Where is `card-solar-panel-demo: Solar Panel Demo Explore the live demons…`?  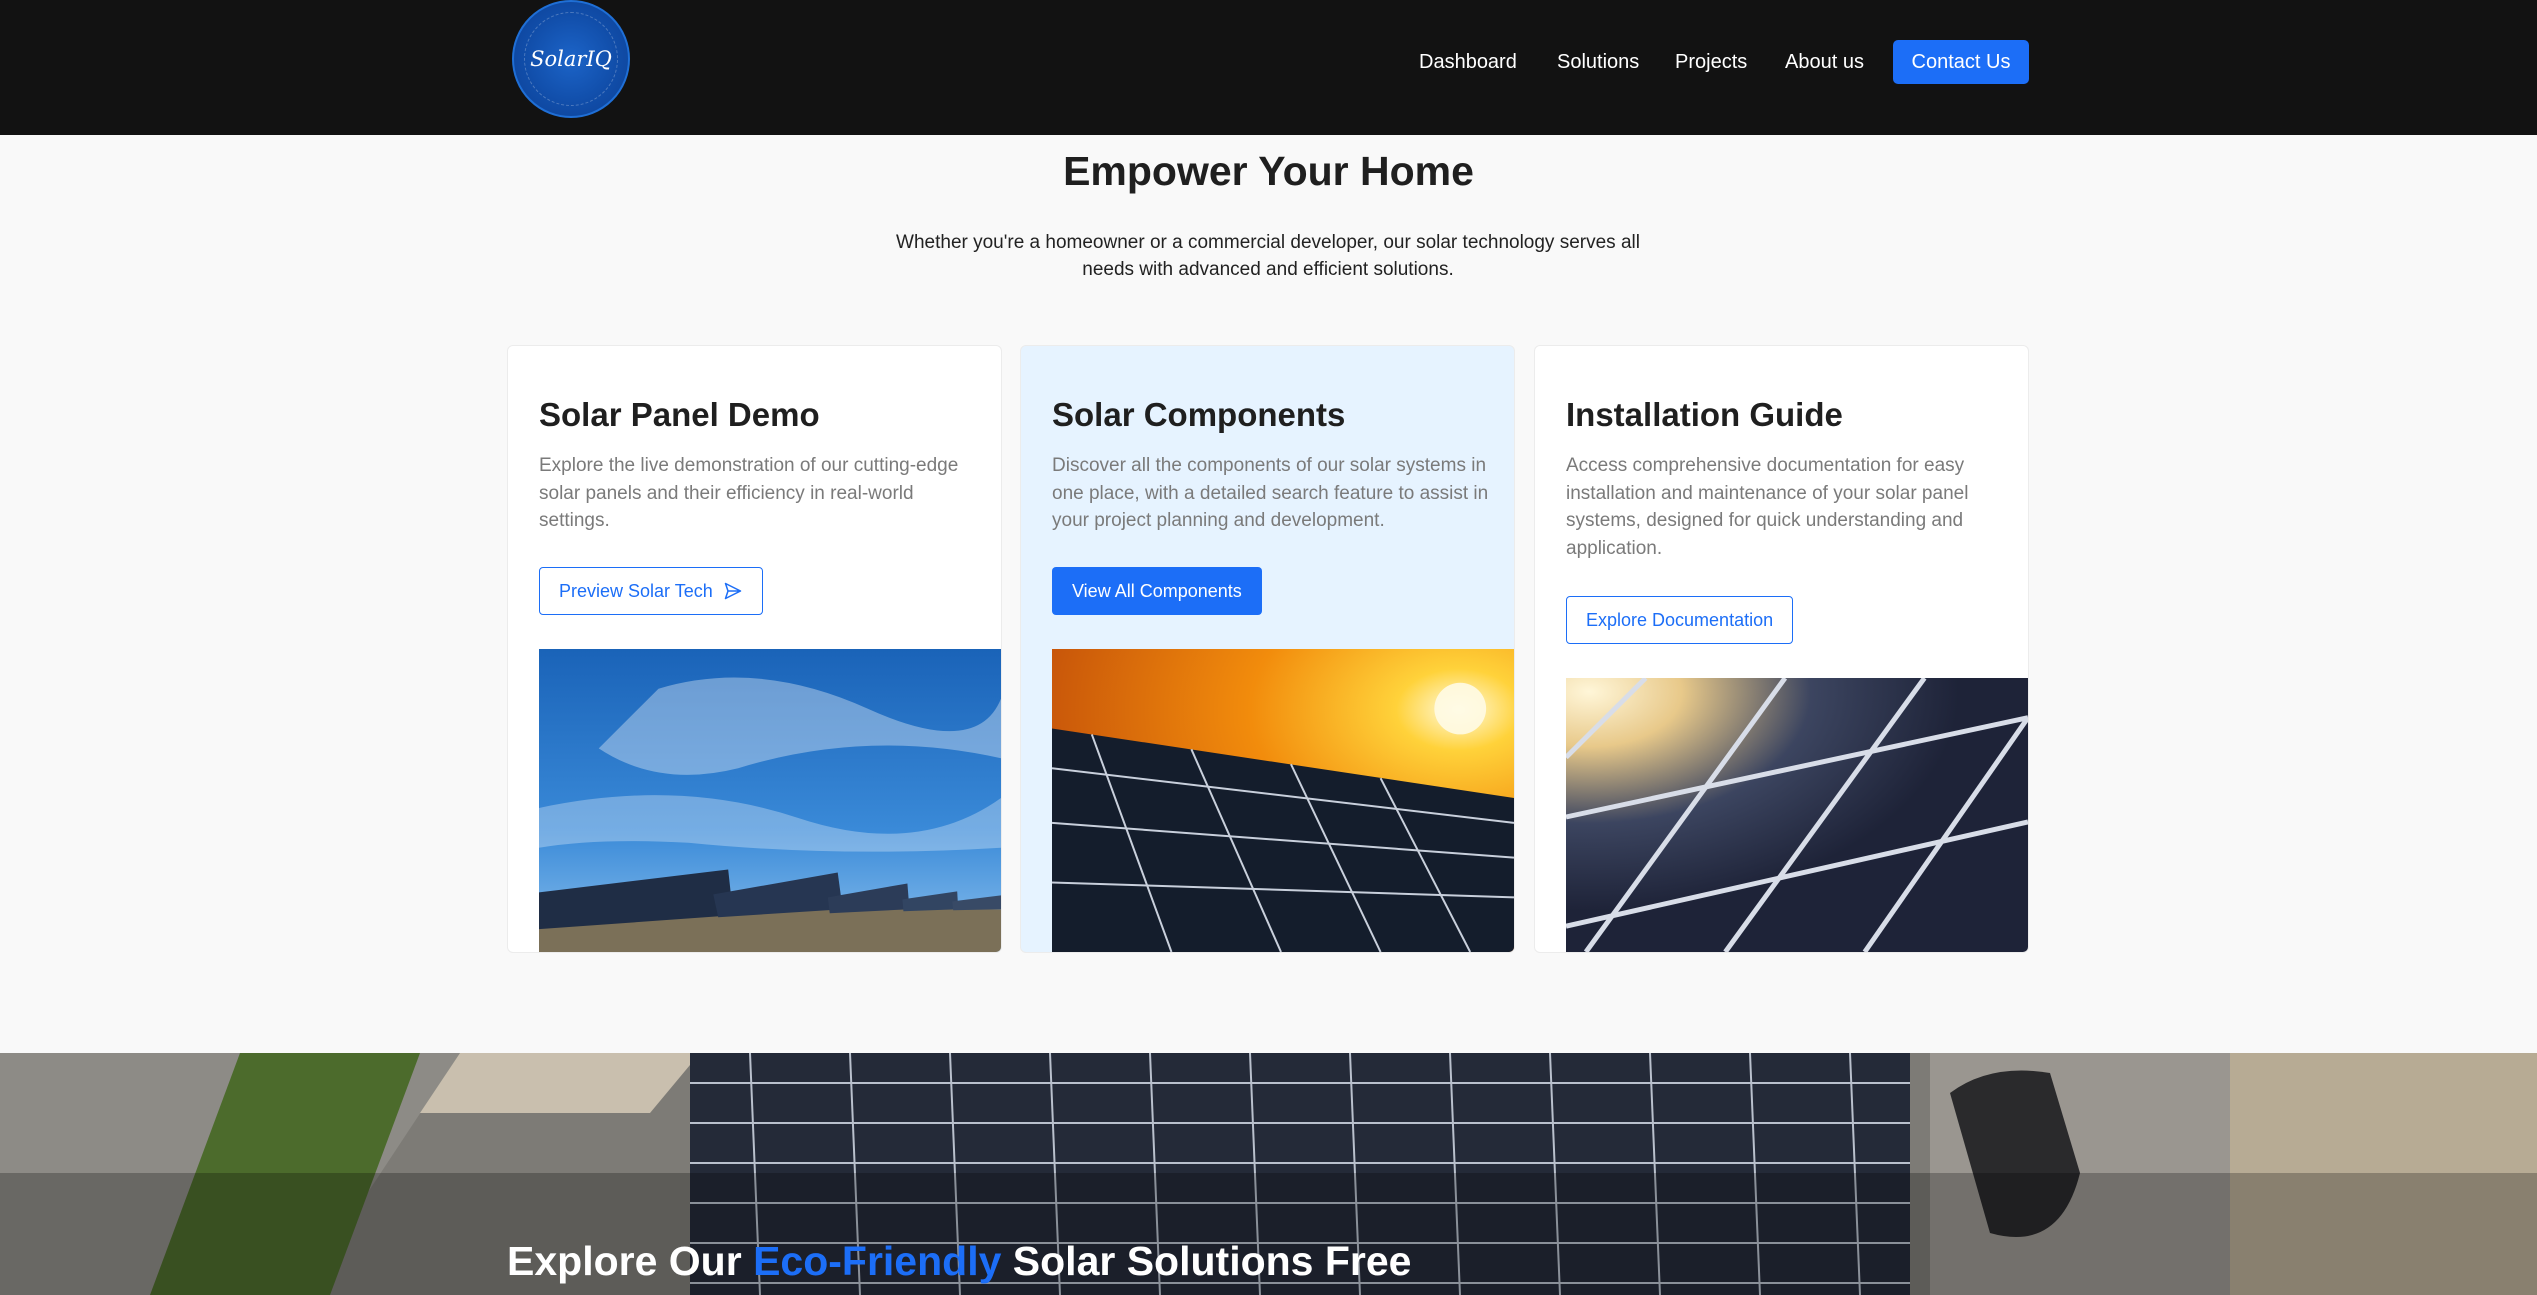 card-solar-panel-demo: Solar Panel Demo Explore the live demons… is located at coordinates (754, 649).